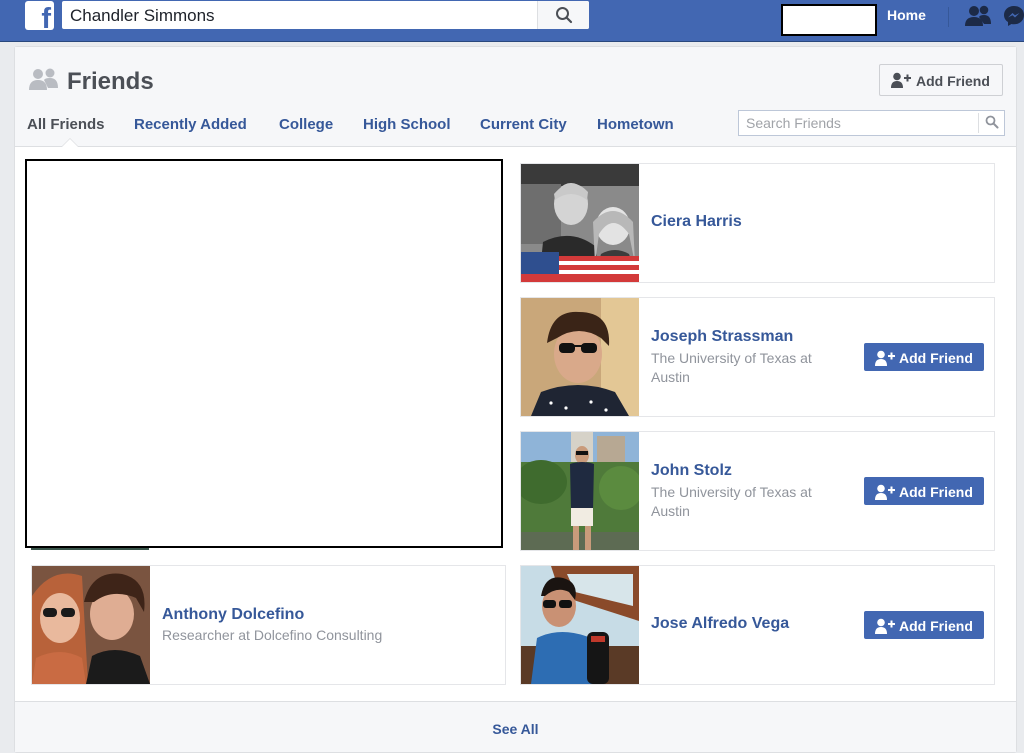 The width and height of the screenshot is (1024, 753). I want to click on global-search-input: Chandler Simmons, so click(142, 16).